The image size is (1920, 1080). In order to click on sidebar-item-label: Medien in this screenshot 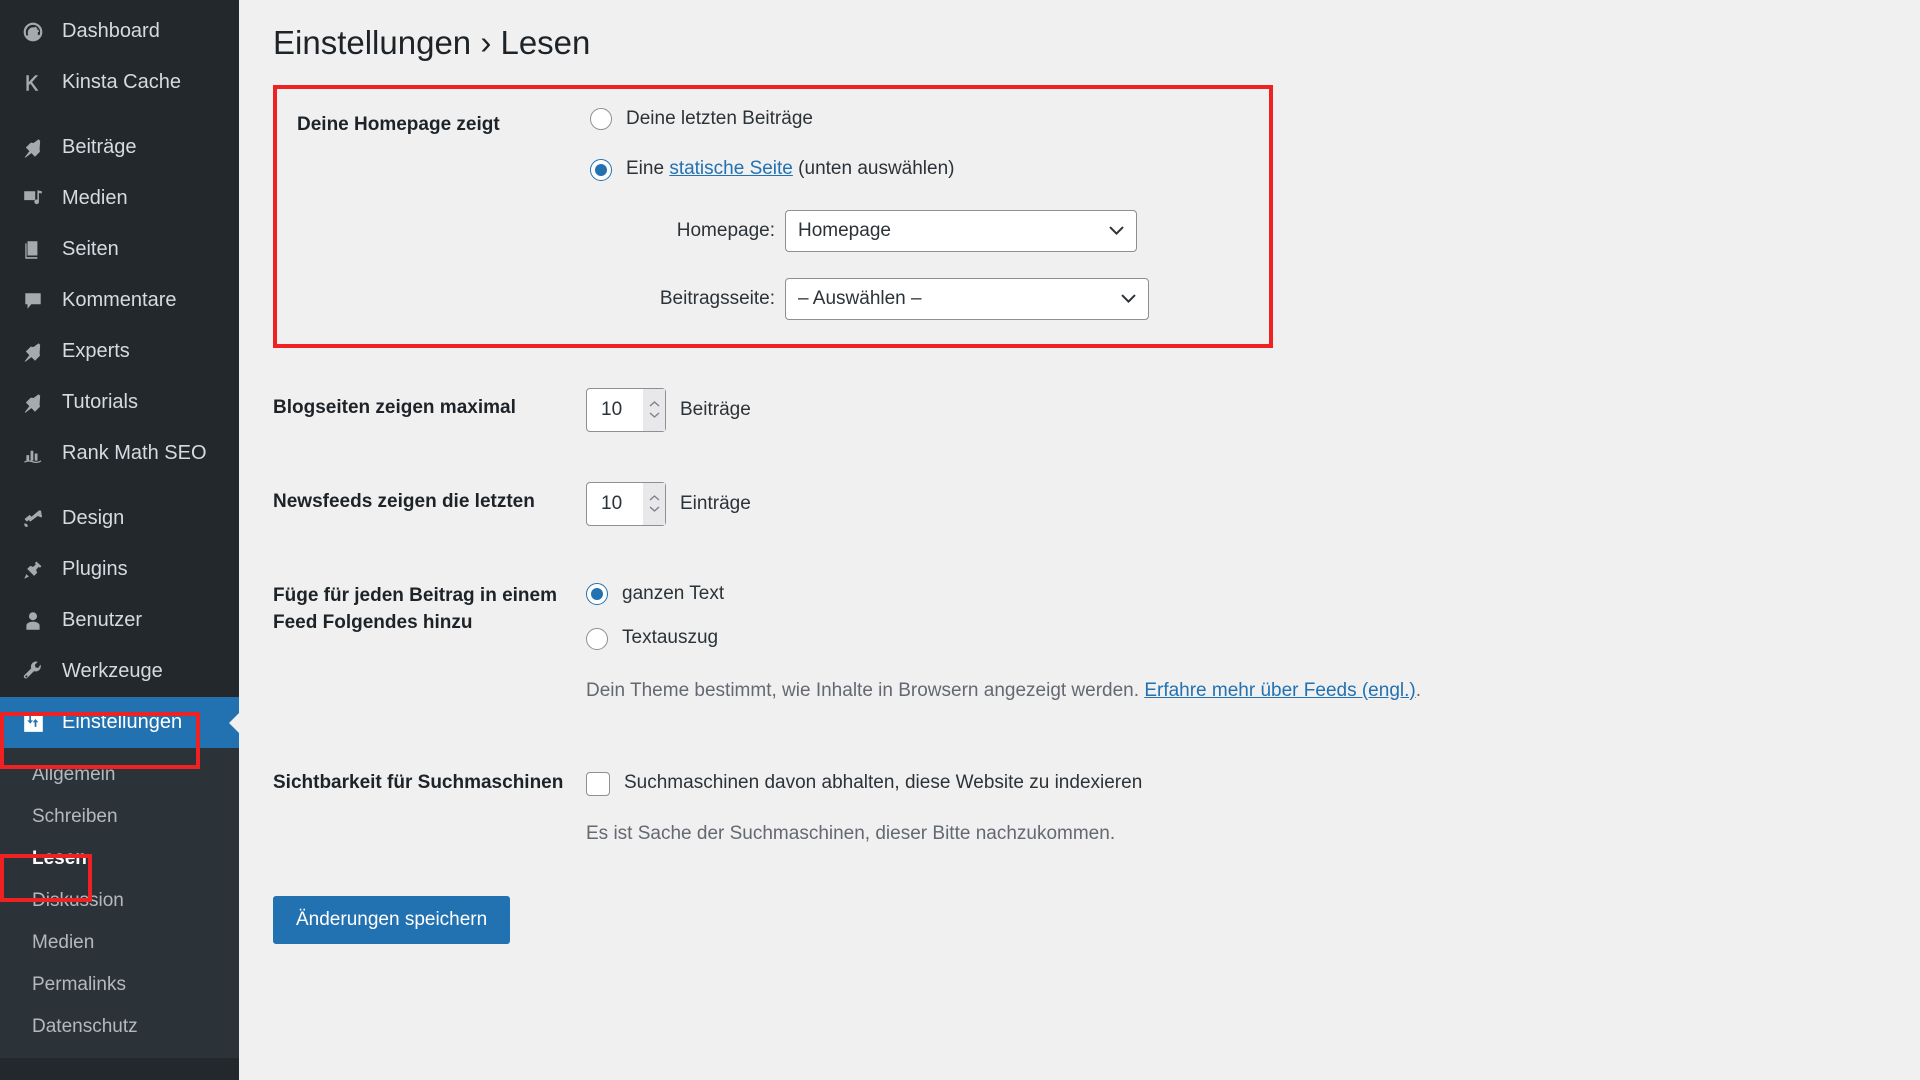, I will do `click(95, 198)`.